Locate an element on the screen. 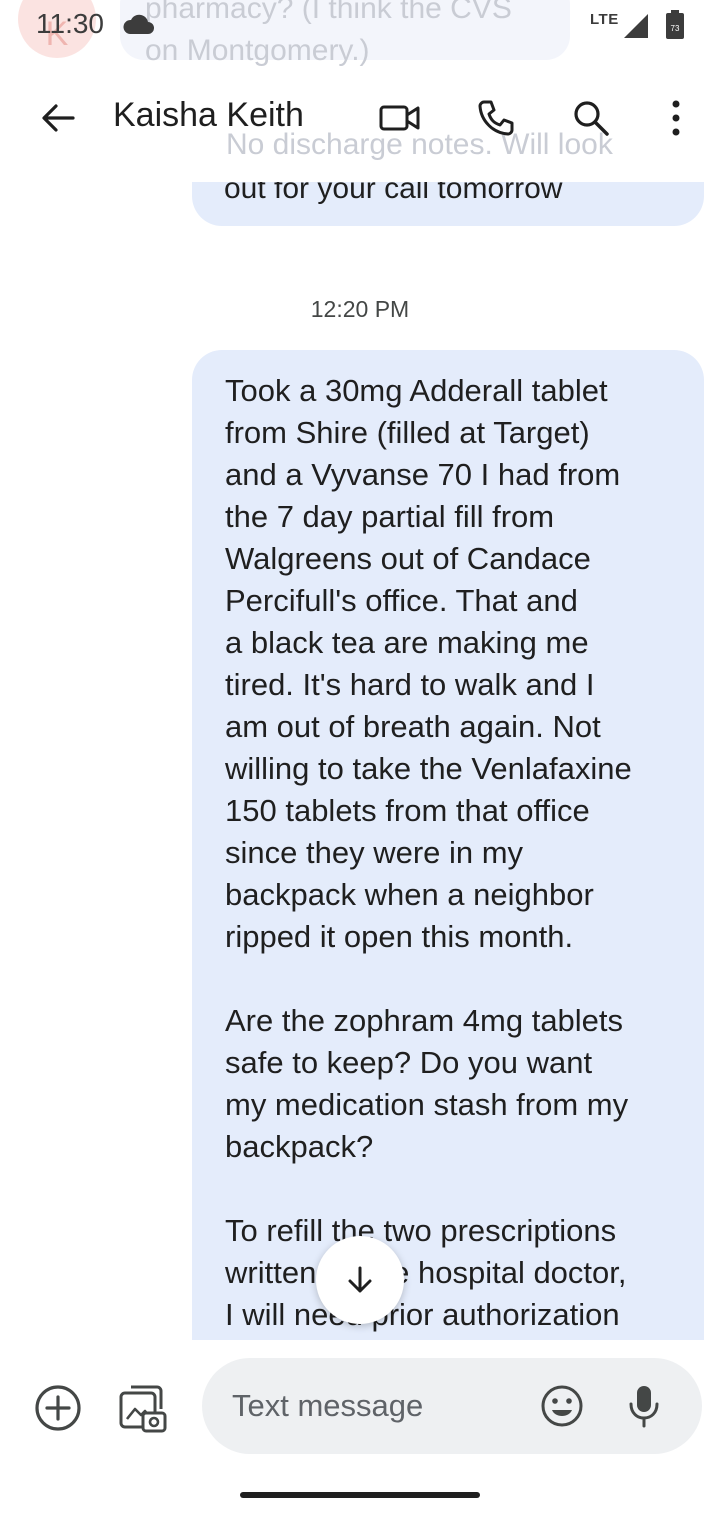 The image size is (720, 1520). home-indicator is located at coordinates (360, 1495).